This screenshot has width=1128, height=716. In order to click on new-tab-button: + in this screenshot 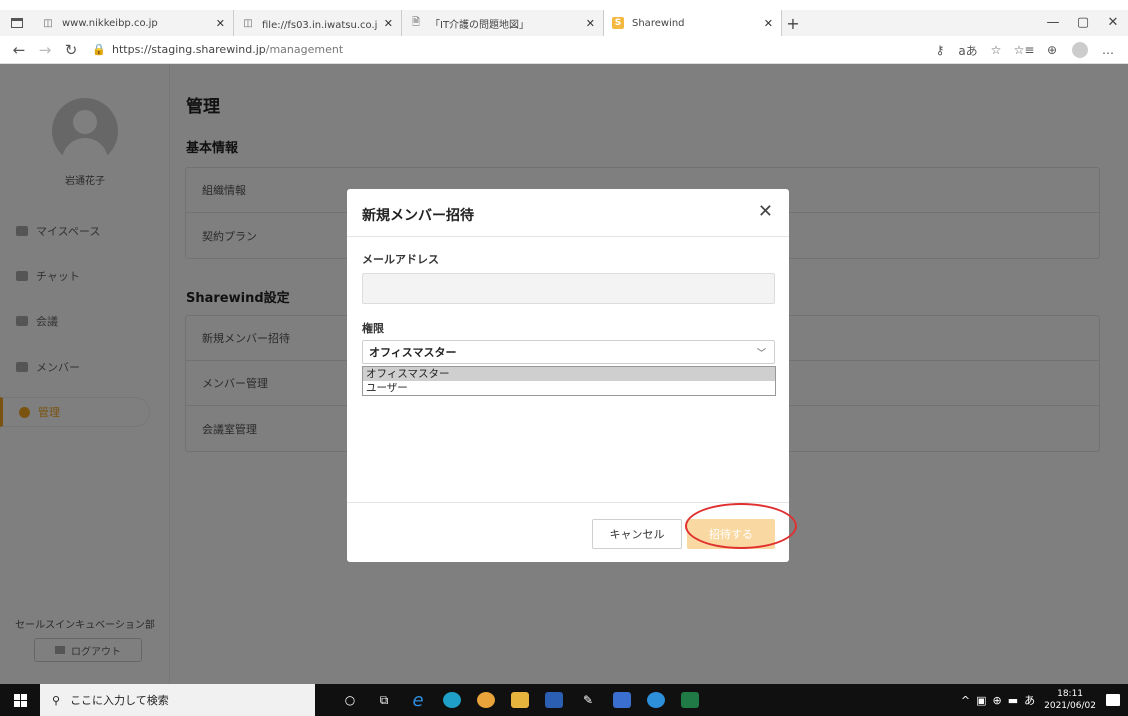, I will do `click(793, 23)`.